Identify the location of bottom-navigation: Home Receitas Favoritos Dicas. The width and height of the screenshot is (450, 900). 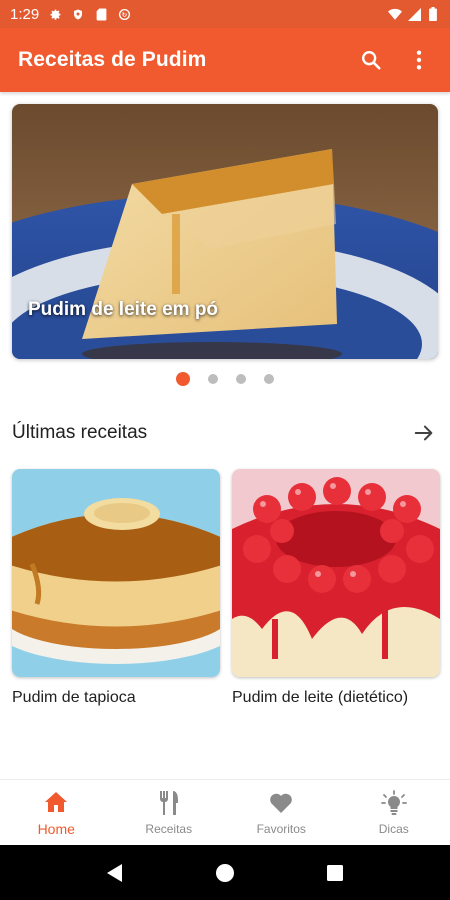
(225, 812).